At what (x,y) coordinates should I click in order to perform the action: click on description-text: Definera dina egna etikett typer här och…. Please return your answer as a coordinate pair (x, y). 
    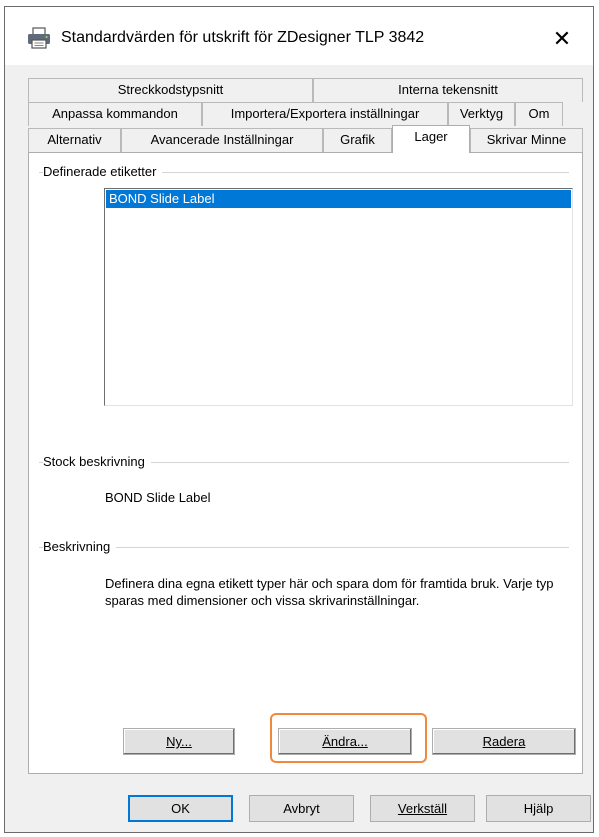
    Looking at the image, I should click on (329, 592).